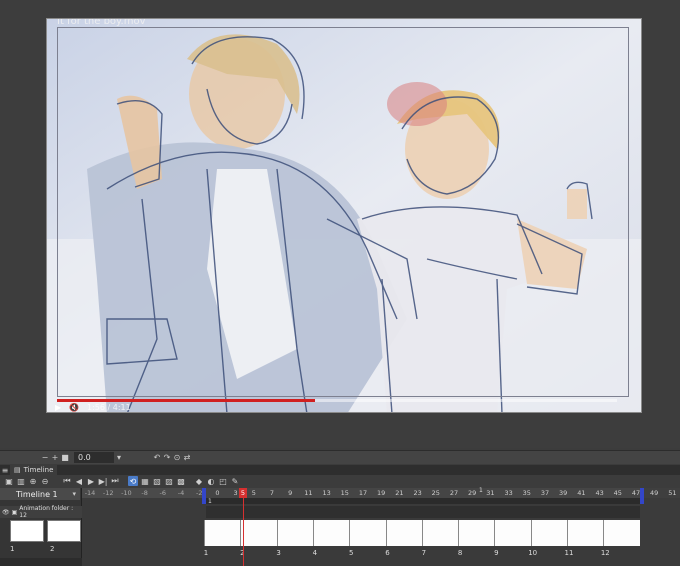  What do you see at coordinates (340, 481) in the screenshot?
I see `timeline-toolbar: ▣ ▥ ⊕ ⊖ ⏮ ◀ ▶ ▶| ⏭ ⟲ ▦ ▧ ▨ ▩ ◆ ◐ ◰ ✎` at bounding box center [340, 481].